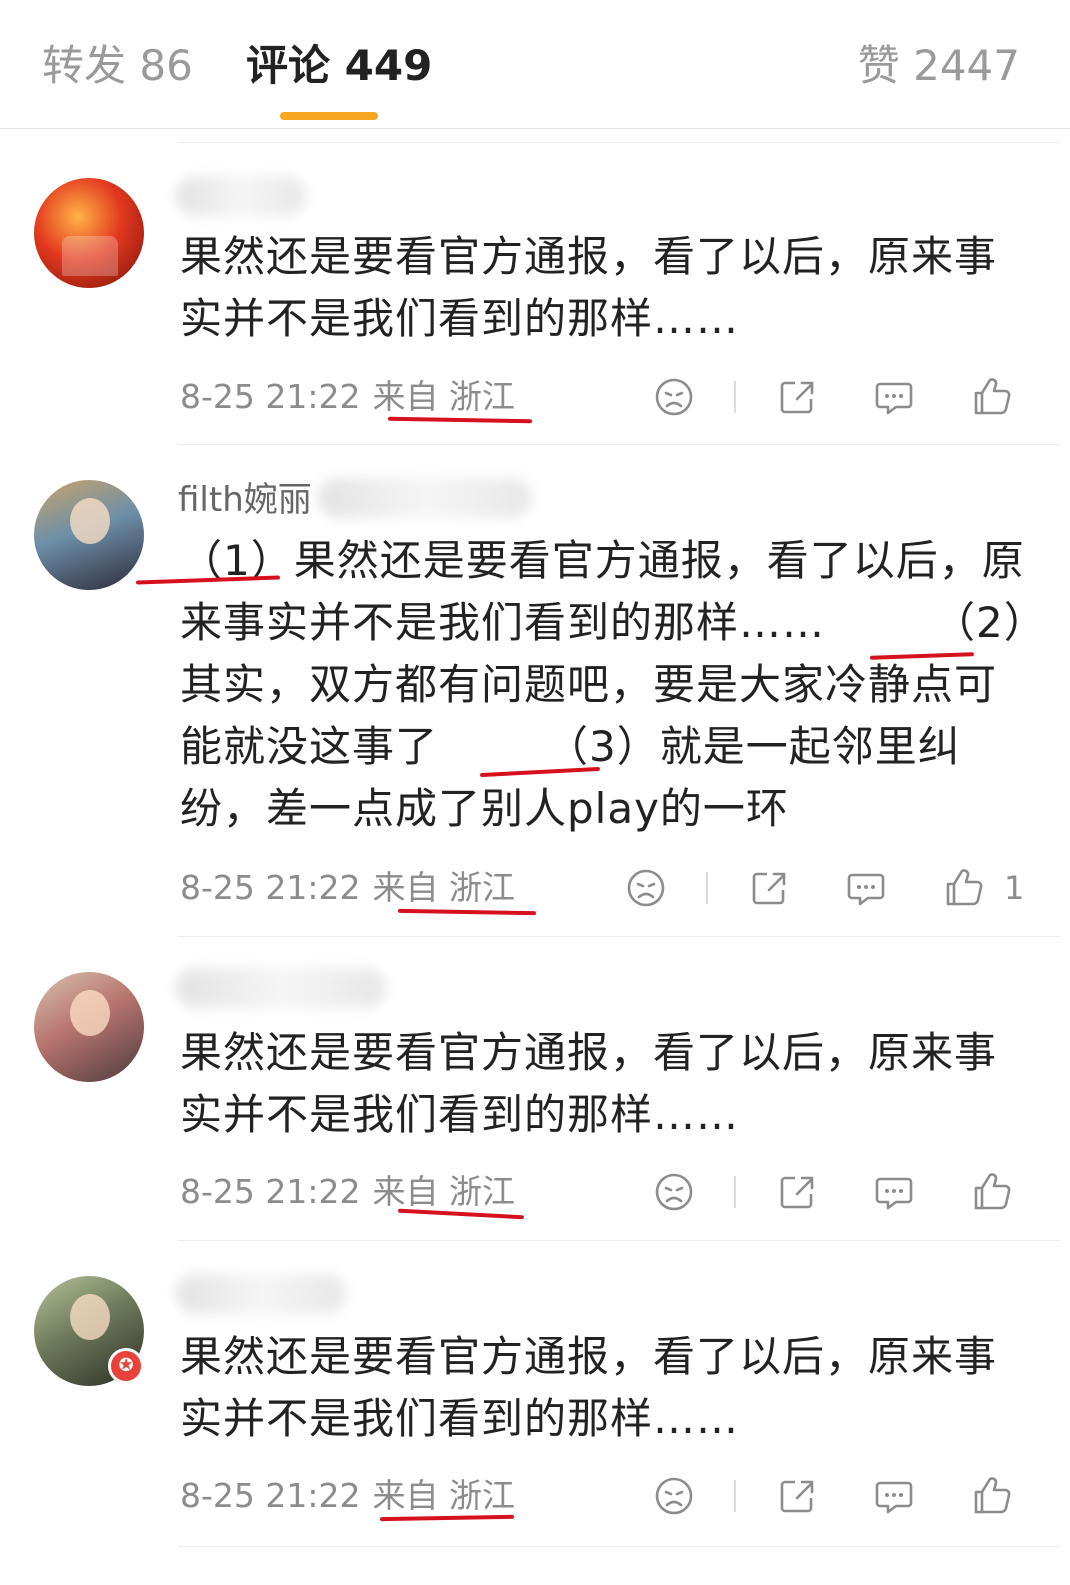  What do you see at coordinates (117, 66) in the screenshot?
I see `tab-repost: 转发 86` at bounding box center [117, 66].